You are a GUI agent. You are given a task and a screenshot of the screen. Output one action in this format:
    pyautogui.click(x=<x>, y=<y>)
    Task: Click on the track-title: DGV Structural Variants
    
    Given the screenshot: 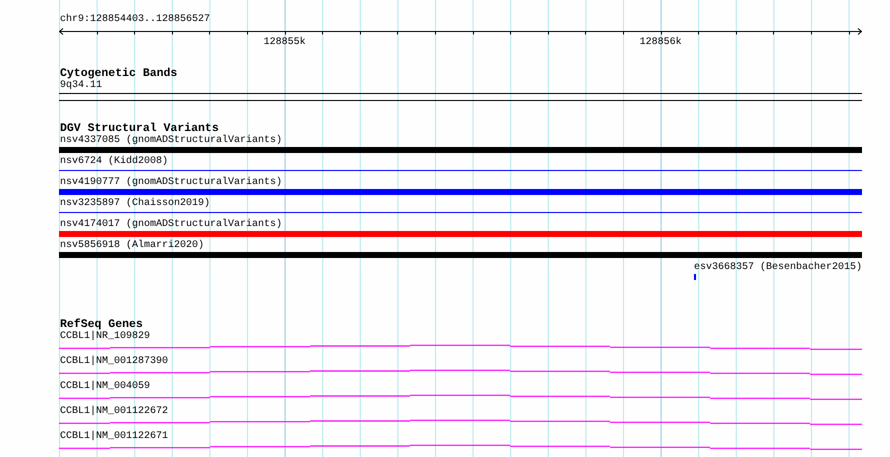 What is the action you would take?
    pyautogui.click(x=139, y=128)
    